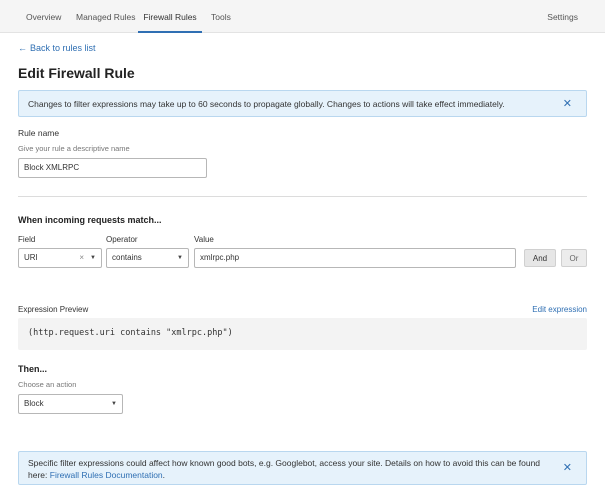 The width and height of the screenshot is (605, 500). Describe the element at coordinates (204, 239) in the screenshot. I see `value-label: Value` at that location.